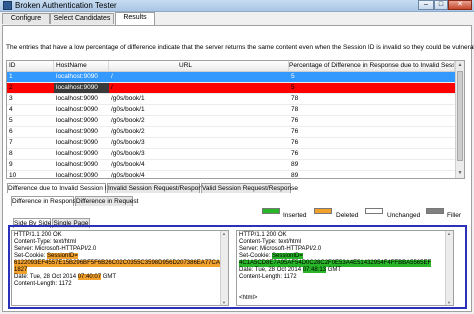 The image size is (474, 314). What do you see at coordinates (81, 66) in the screenshot?
I see `col-header-hostname: HostName` at bounding box center [81, 66].